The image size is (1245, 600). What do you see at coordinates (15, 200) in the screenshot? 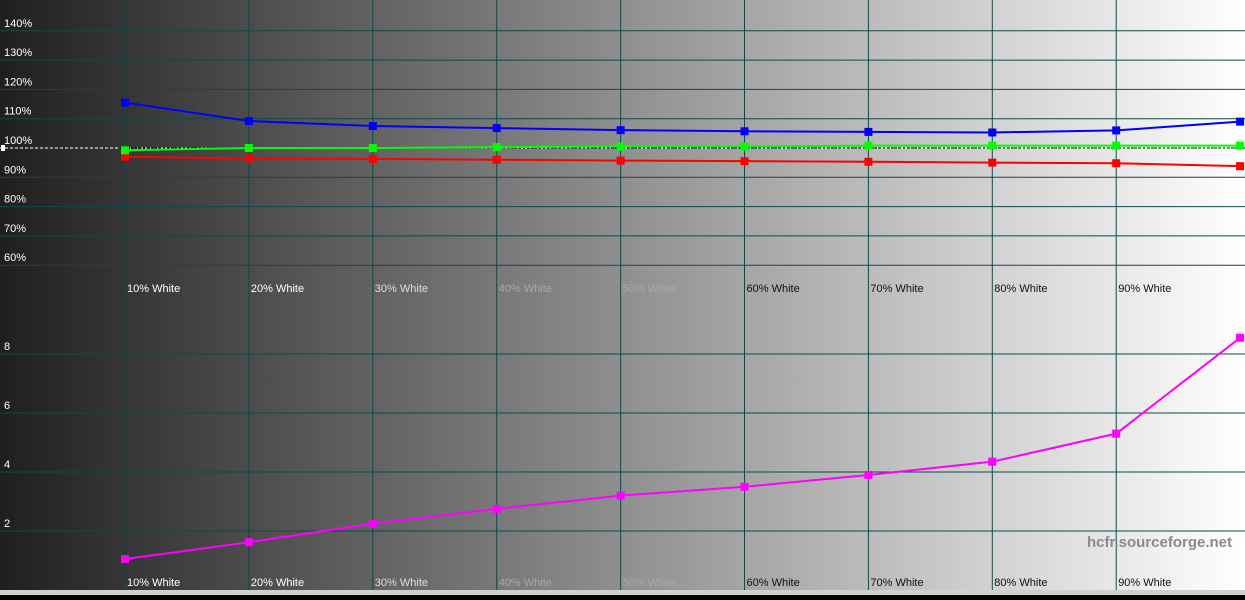
I see `y-tick-label: 80%` at bounding box center [15, 200].